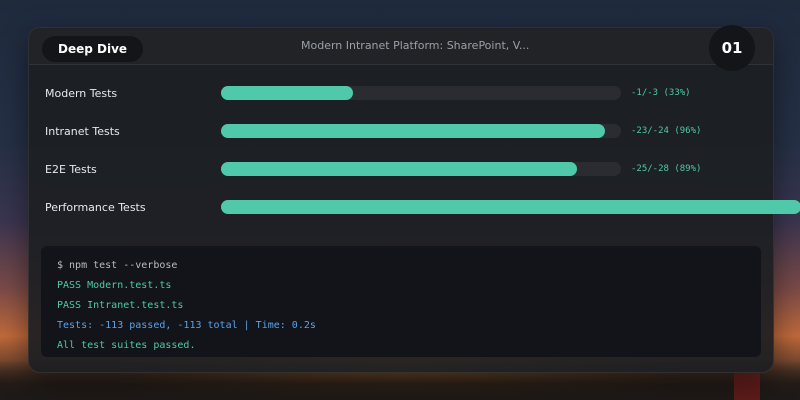 Image resolution: width=800 pixels, height=400 pixels. Describe the element at coordinates (666, 169) in the screenshot. I see `progress-value: -25/-28 (89%)` at that location.